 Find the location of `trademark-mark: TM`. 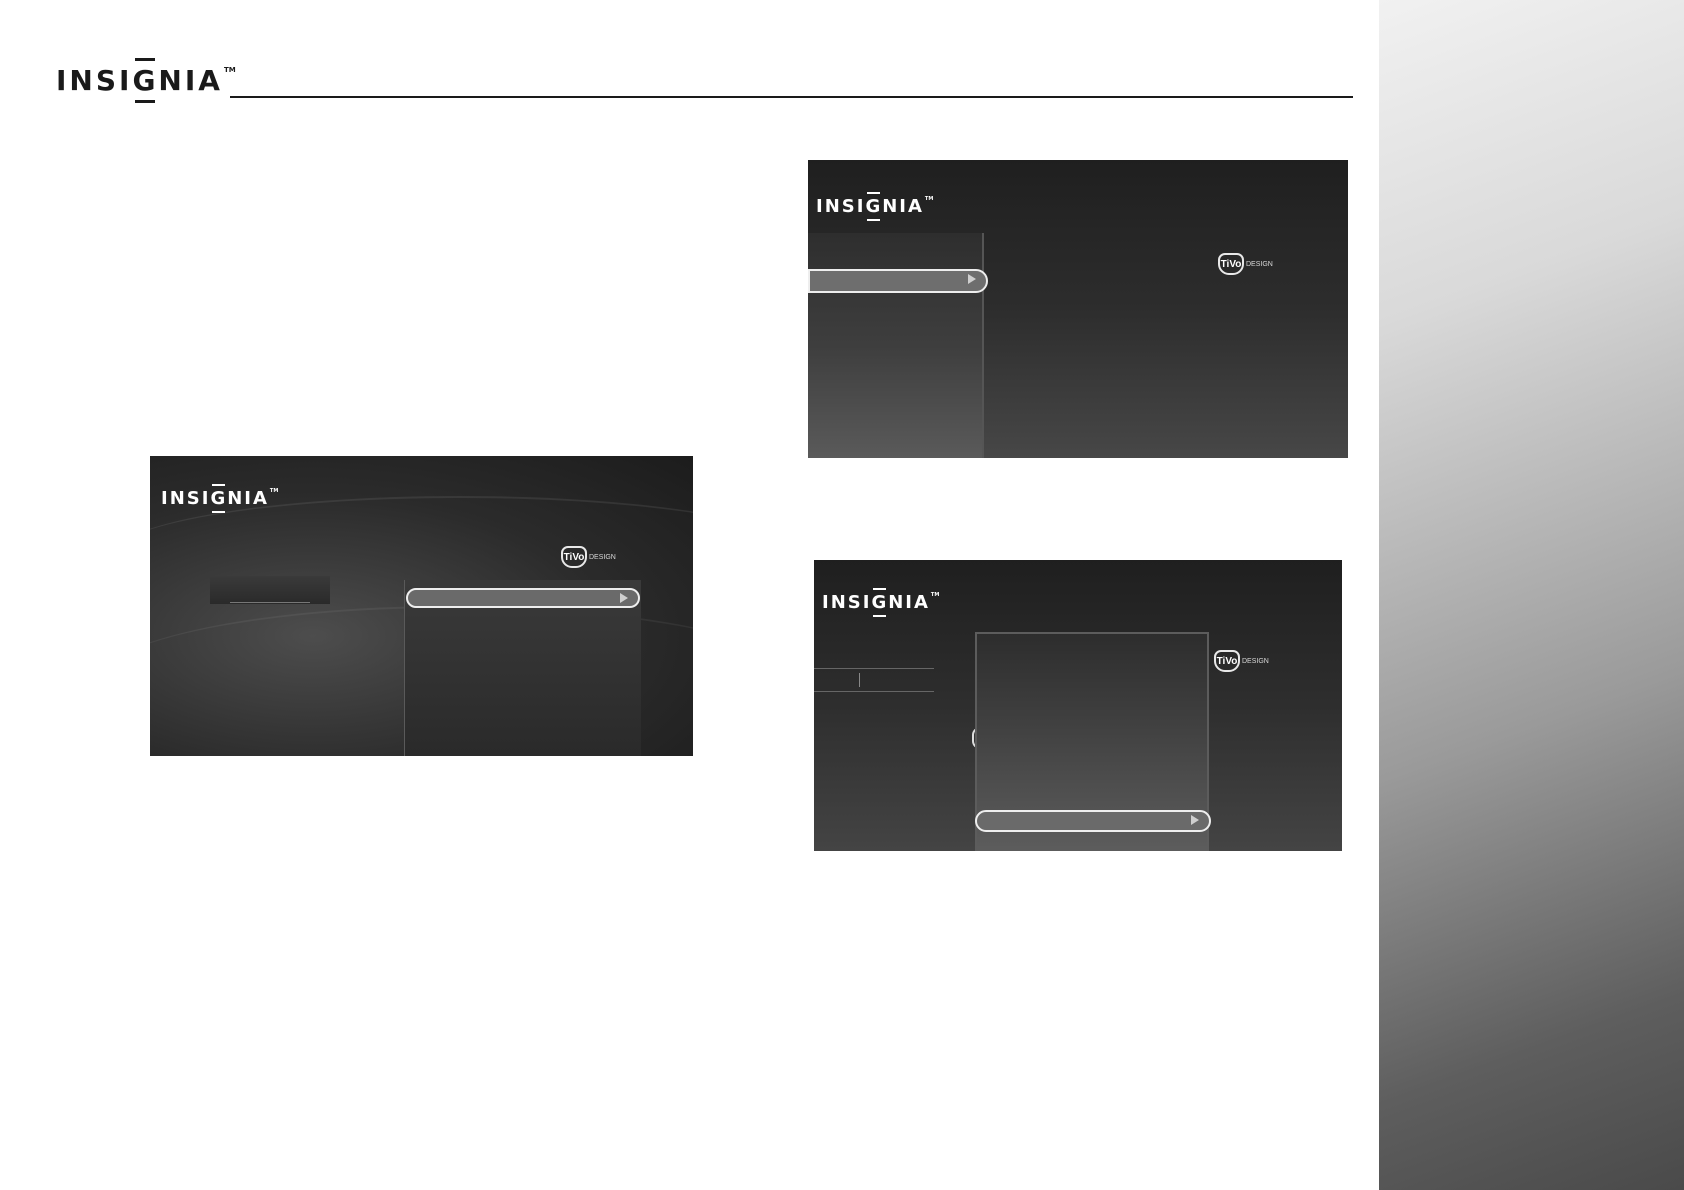

trademark-mark: TM is located at coordinates (229, 70).